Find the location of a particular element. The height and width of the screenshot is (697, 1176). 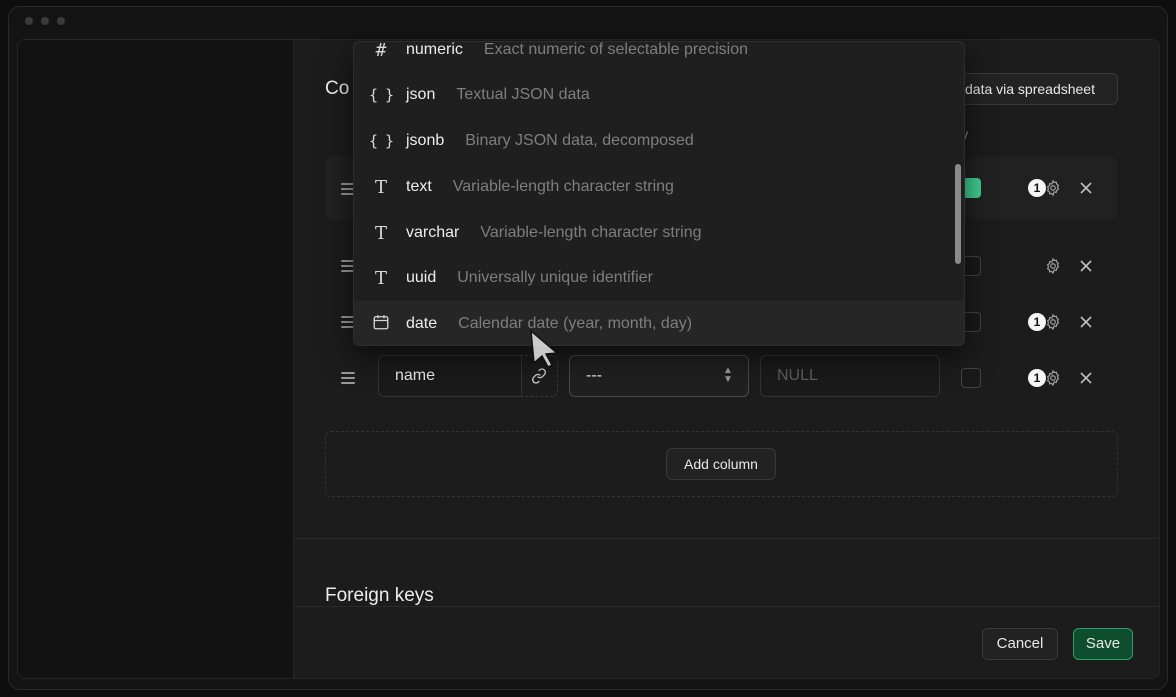

mouse-cursor-icon is located at coordinates (544, 348).